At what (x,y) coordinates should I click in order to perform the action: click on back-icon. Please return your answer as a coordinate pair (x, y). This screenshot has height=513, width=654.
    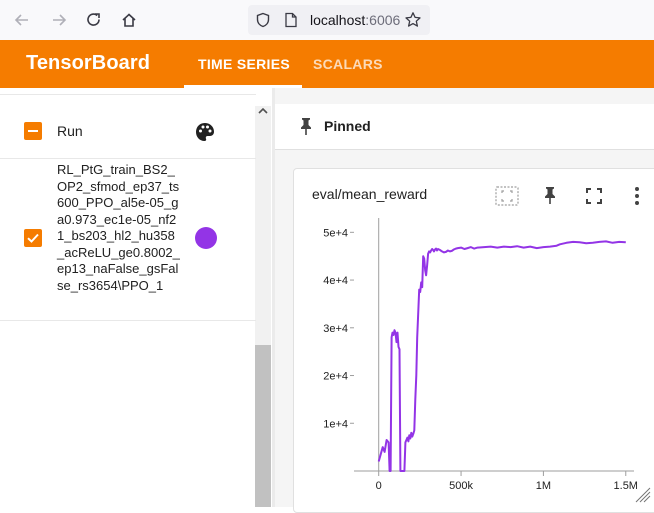
    Looking at the image, I should click on (22, 20).